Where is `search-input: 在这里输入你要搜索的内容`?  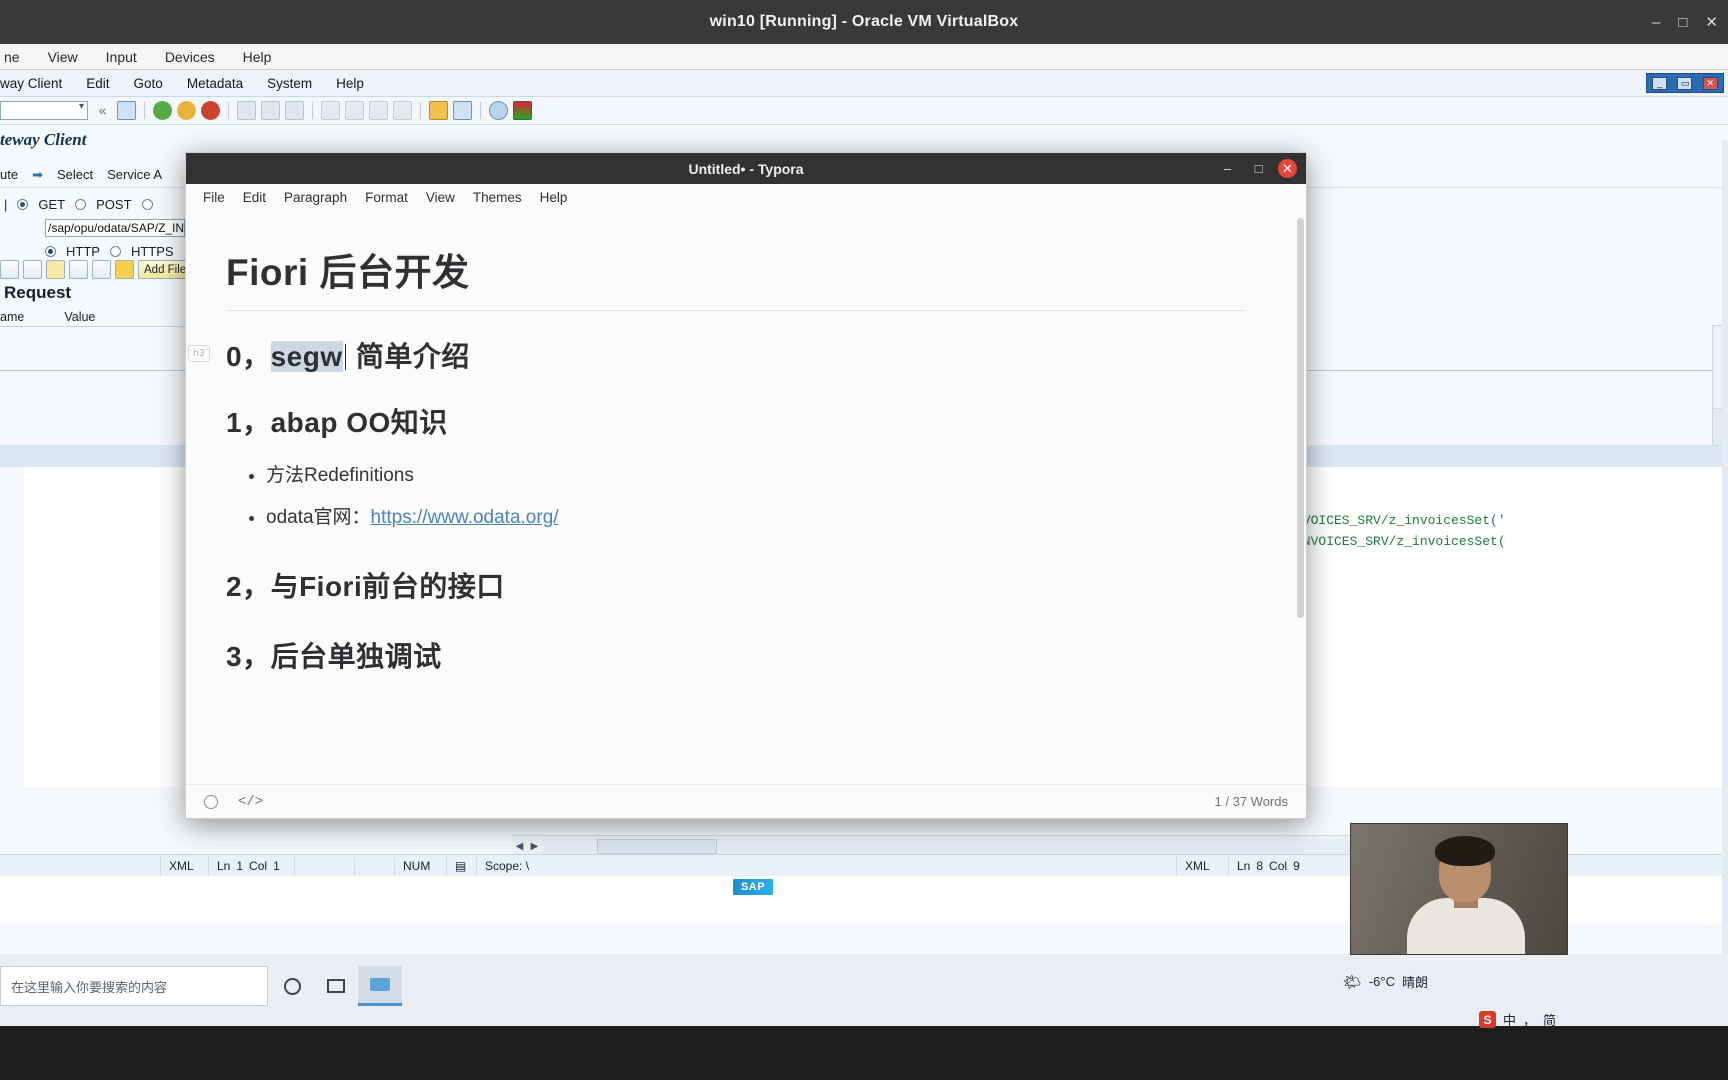
search-input: 在这里输入你要搜索的内容 is located at coordinates (134, 986).